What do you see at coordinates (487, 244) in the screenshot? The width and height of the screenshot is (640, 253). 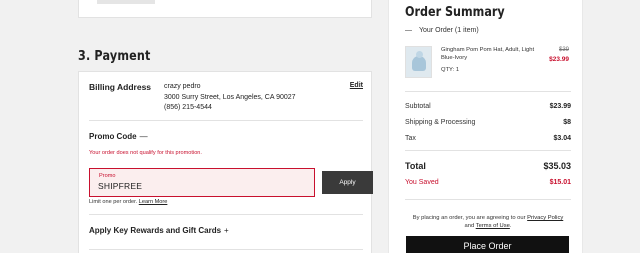 I see `place-order-button: Place Order` at bounding box center [487, 244].